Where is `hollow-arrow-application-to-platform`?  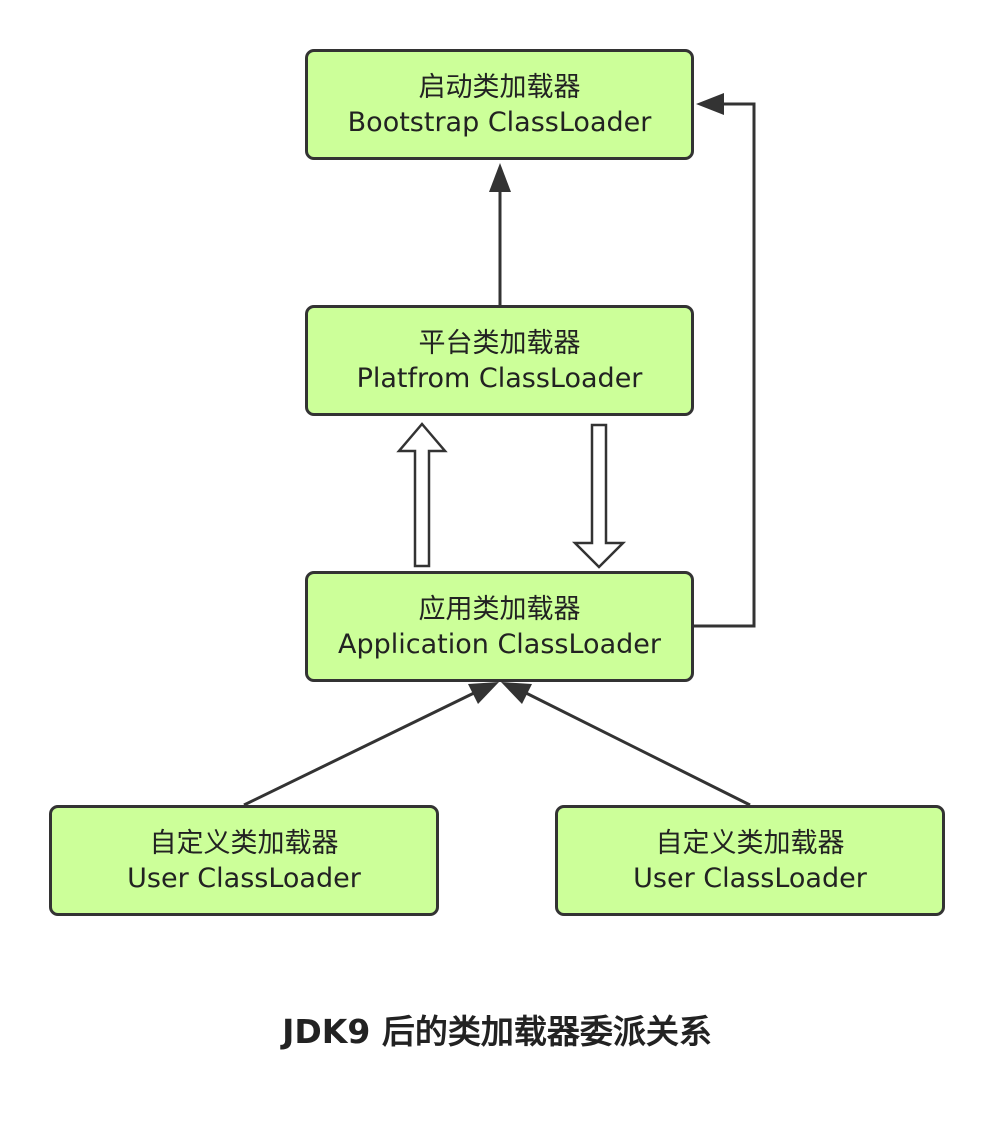 hollow-arrow-application-to-platform is located at coordinates (422, 495).